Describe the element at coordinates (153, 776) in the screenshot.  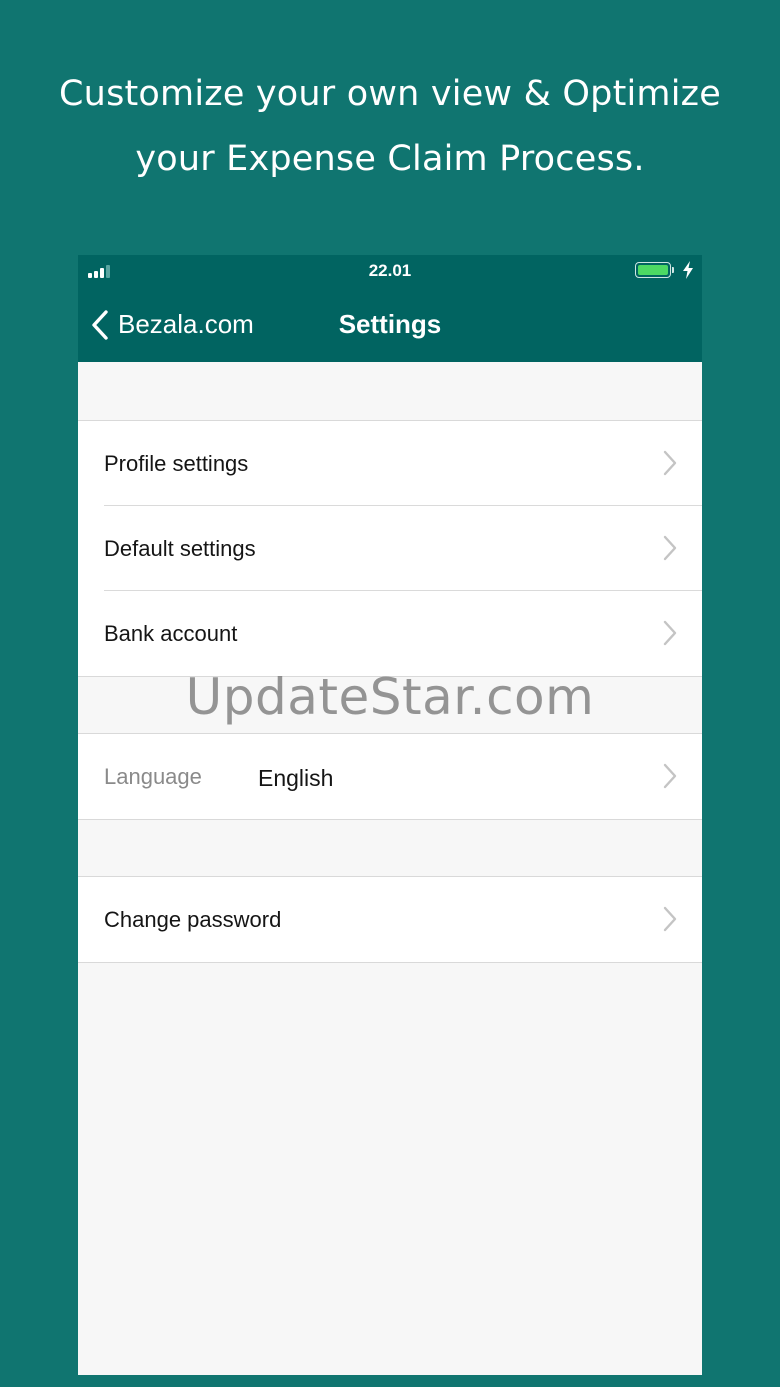
I see `language-label: Language` at that location.